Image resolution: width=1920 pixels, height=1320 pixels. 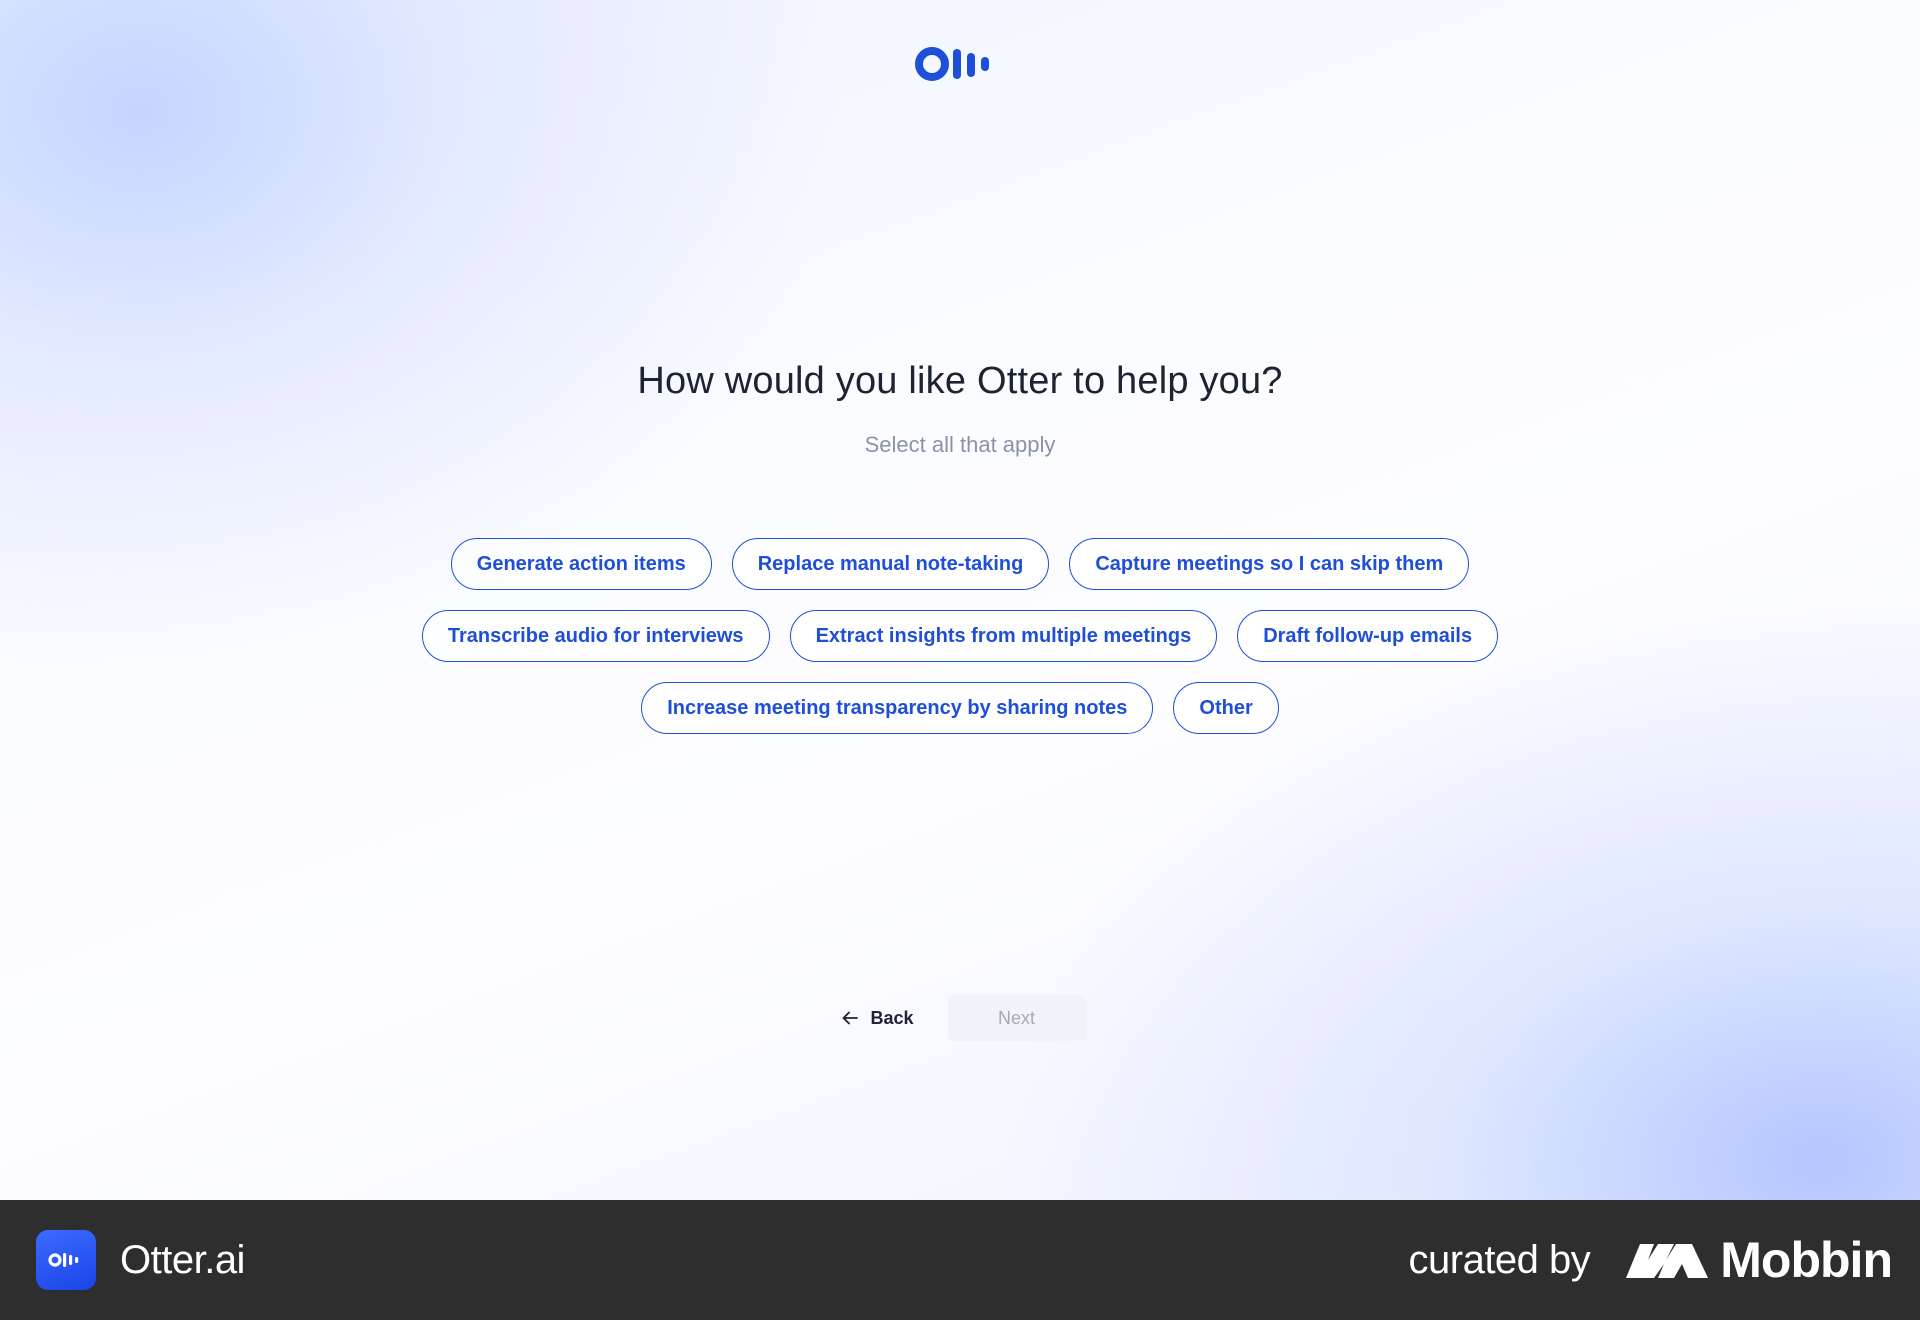 I want to click on footer-banner: Otter.ai curated by Mobbin, so click(x=960, y=1260).